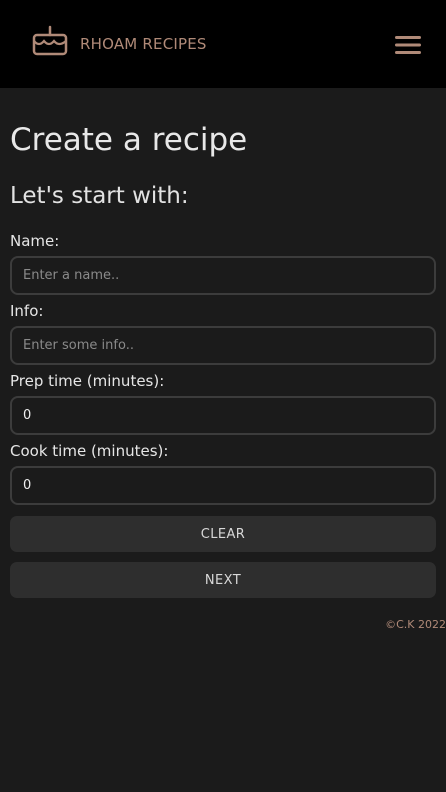 This screenshot has width=446, height=792. What do you see at coordinates (35, 241) in the screenshot?
I see `name-label: Name:` at bounding box center [35, 241].